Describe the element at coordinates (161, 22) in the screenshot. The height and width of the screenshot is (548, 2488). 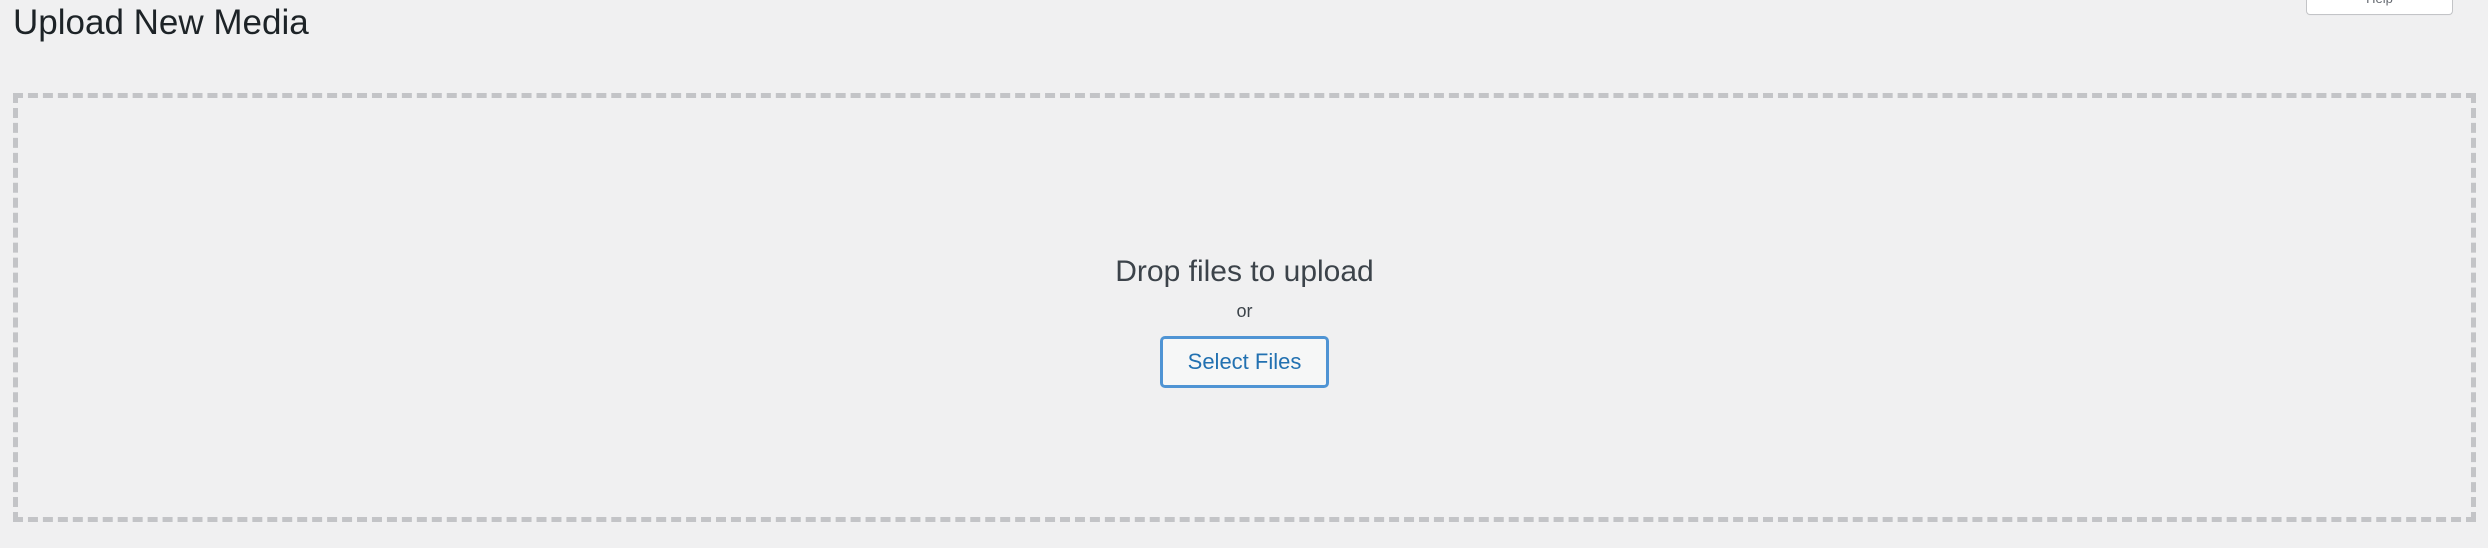
I see `page-title: Upload New Media` at that location.